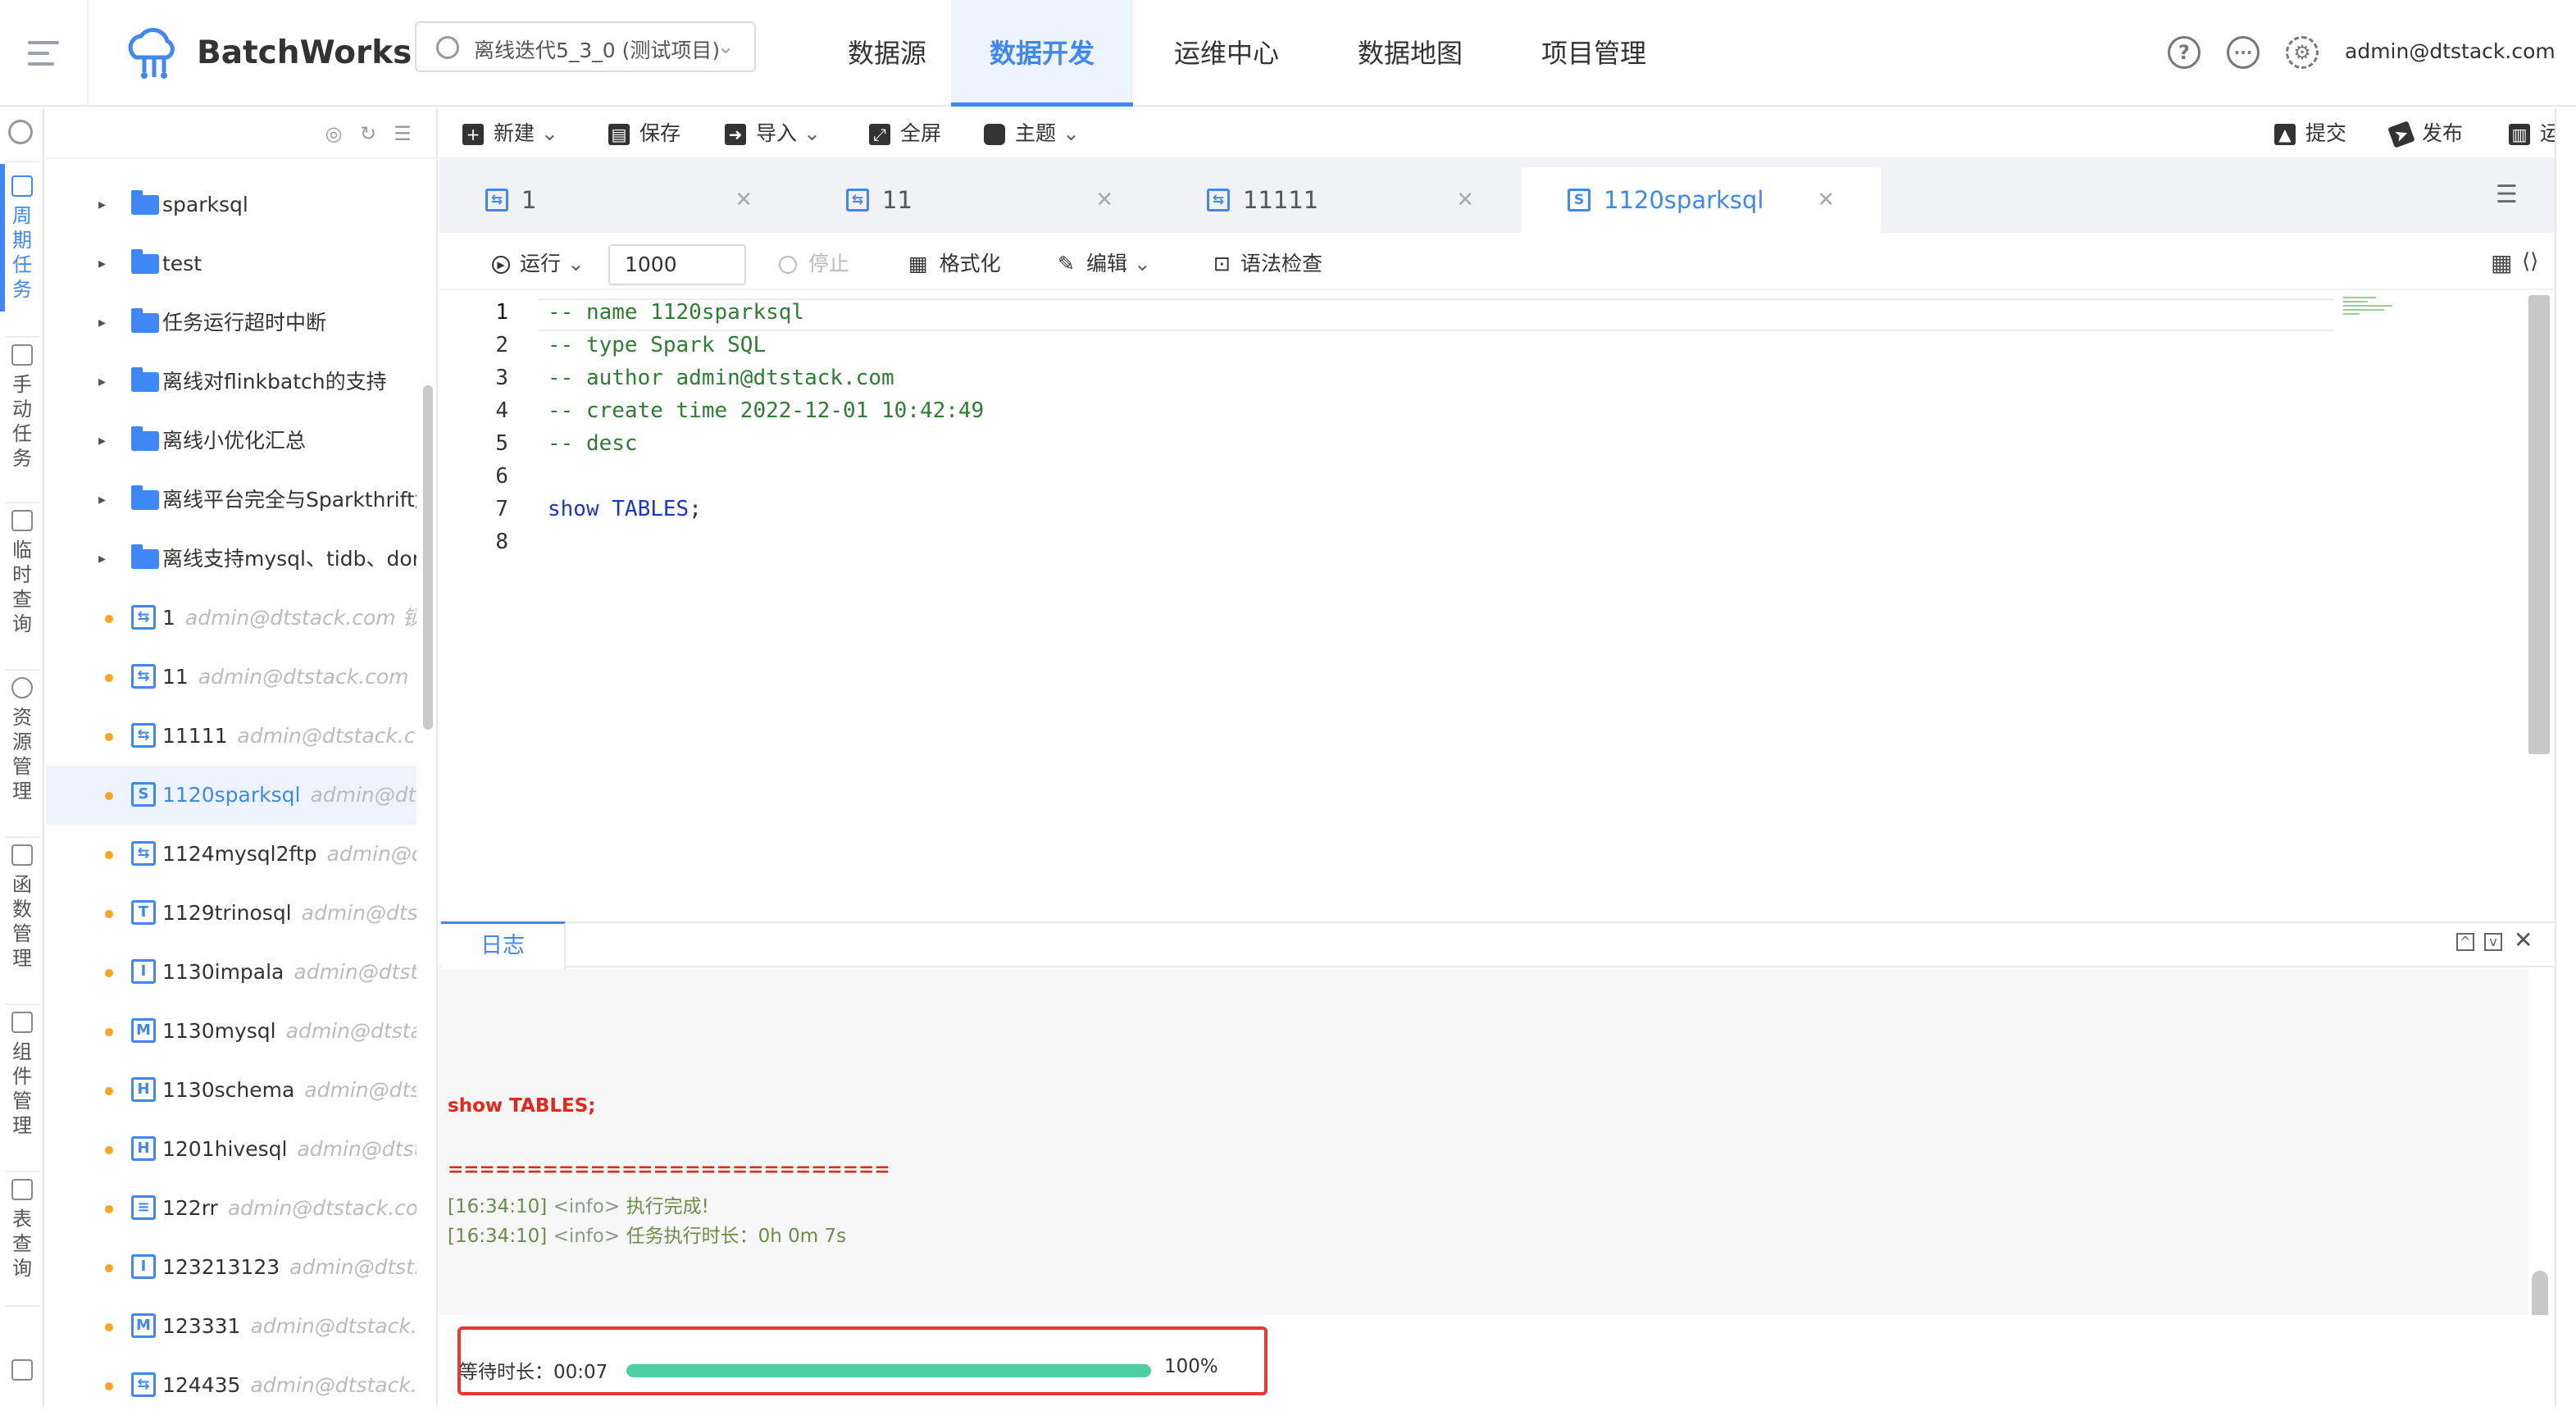 This screenshot has height=1415, width=2576. Describe the element at coordinates (766, 410) in the screenshot. I see `code-line: -- create time 2022-12-01 10:42:49` at that location.